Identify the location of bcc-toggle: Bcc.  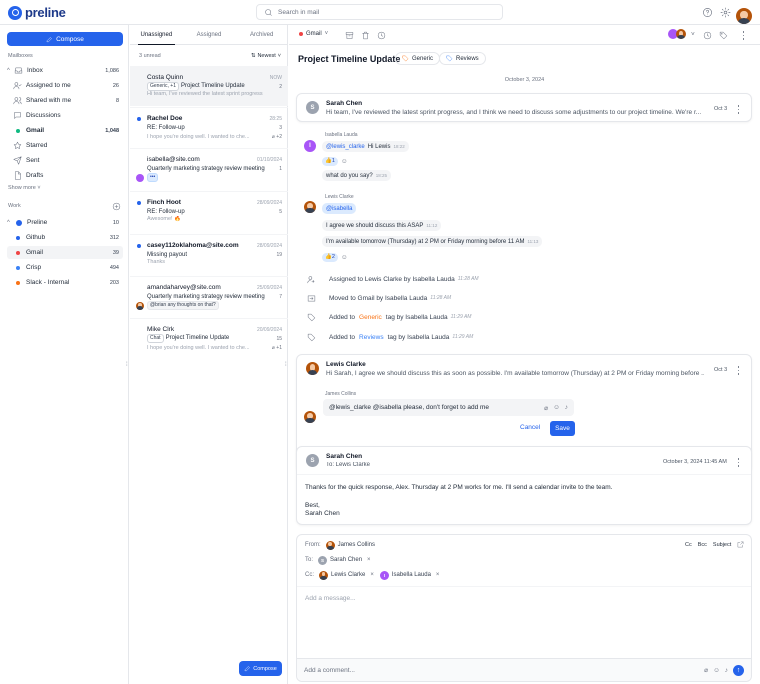
(702, 545).